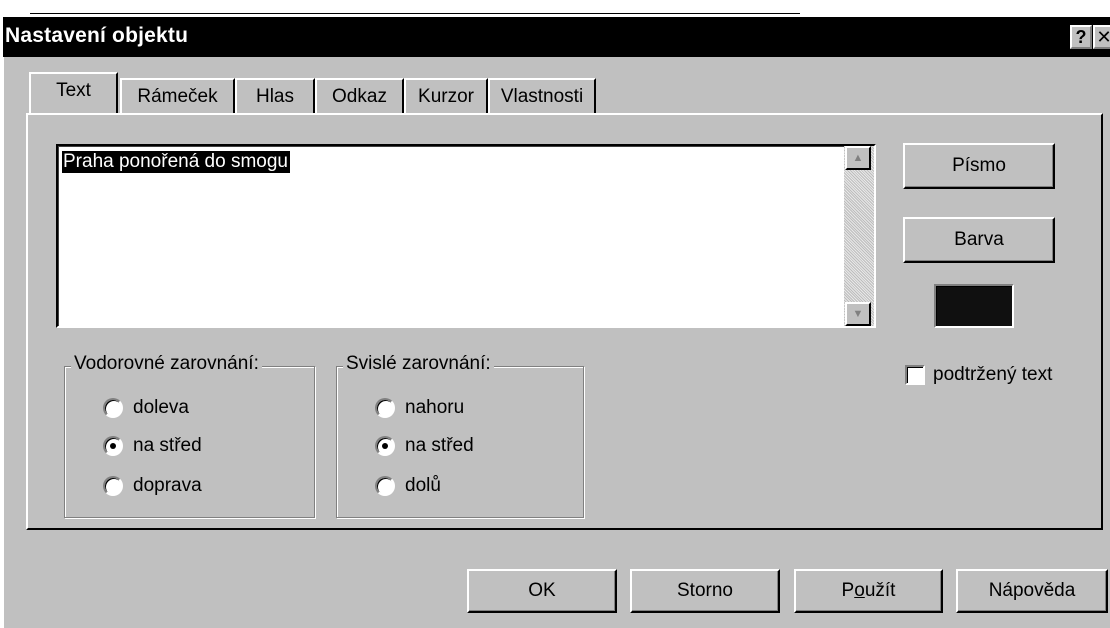 This screenshot has height=628, width=1110. I want to click on apply-label-prefix: P, so click(848, 590).